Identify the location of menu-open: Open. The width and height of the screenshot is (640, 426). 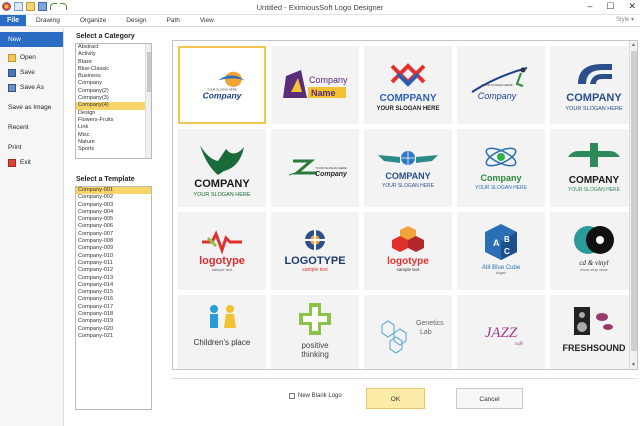
(31, 57).